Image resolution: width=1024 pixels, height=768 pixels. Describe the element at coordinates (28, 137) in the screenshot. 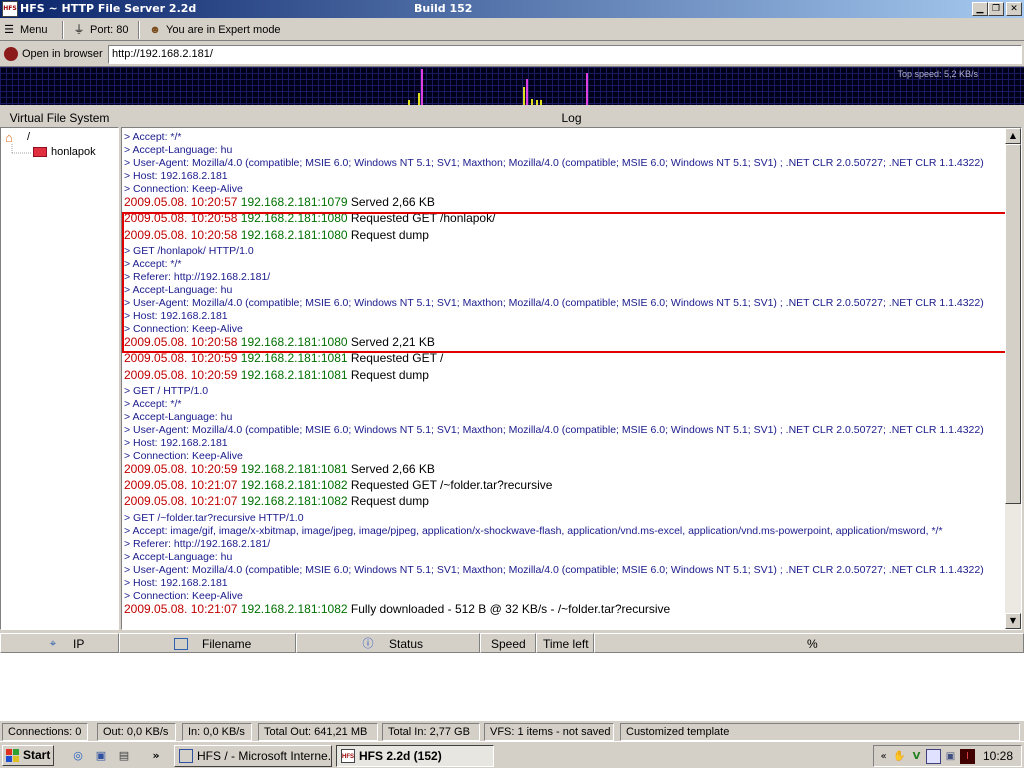

I see `vfs-root: /` at that location.